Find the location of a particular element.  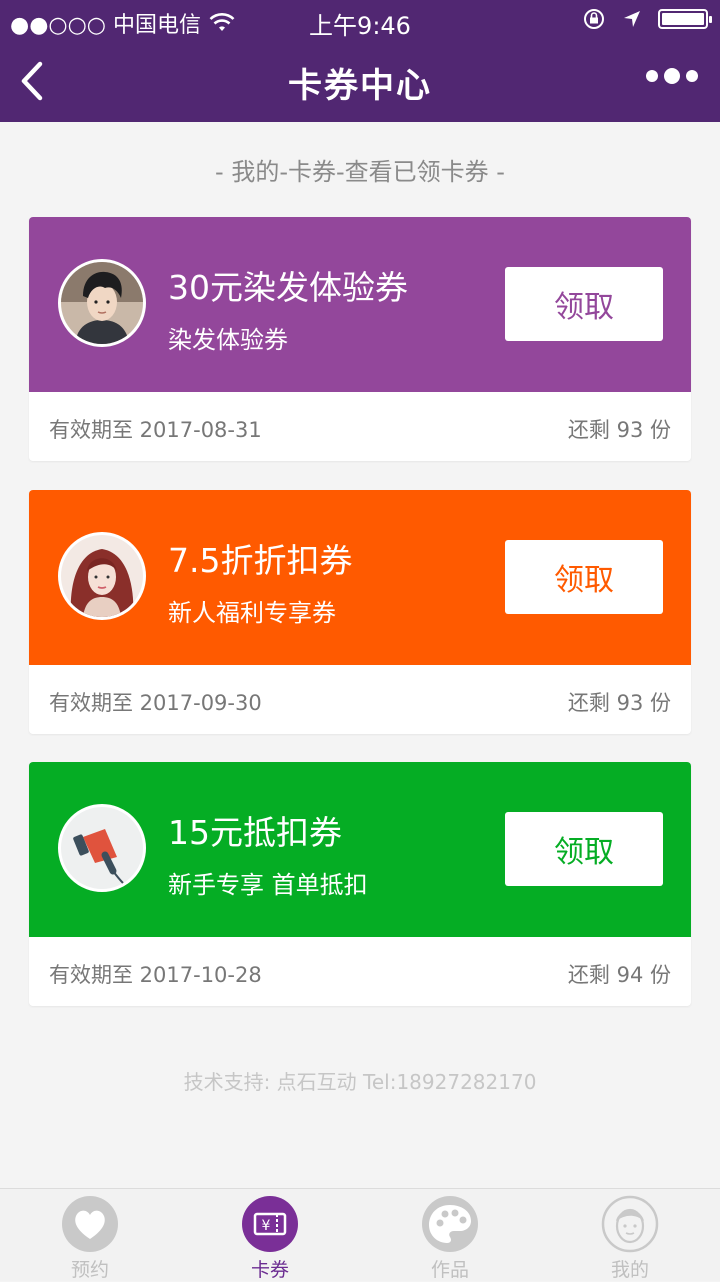

coupon-footer: 有效期至 2017-09-30 还剩 93 份 is located at coordinates (360, 699).